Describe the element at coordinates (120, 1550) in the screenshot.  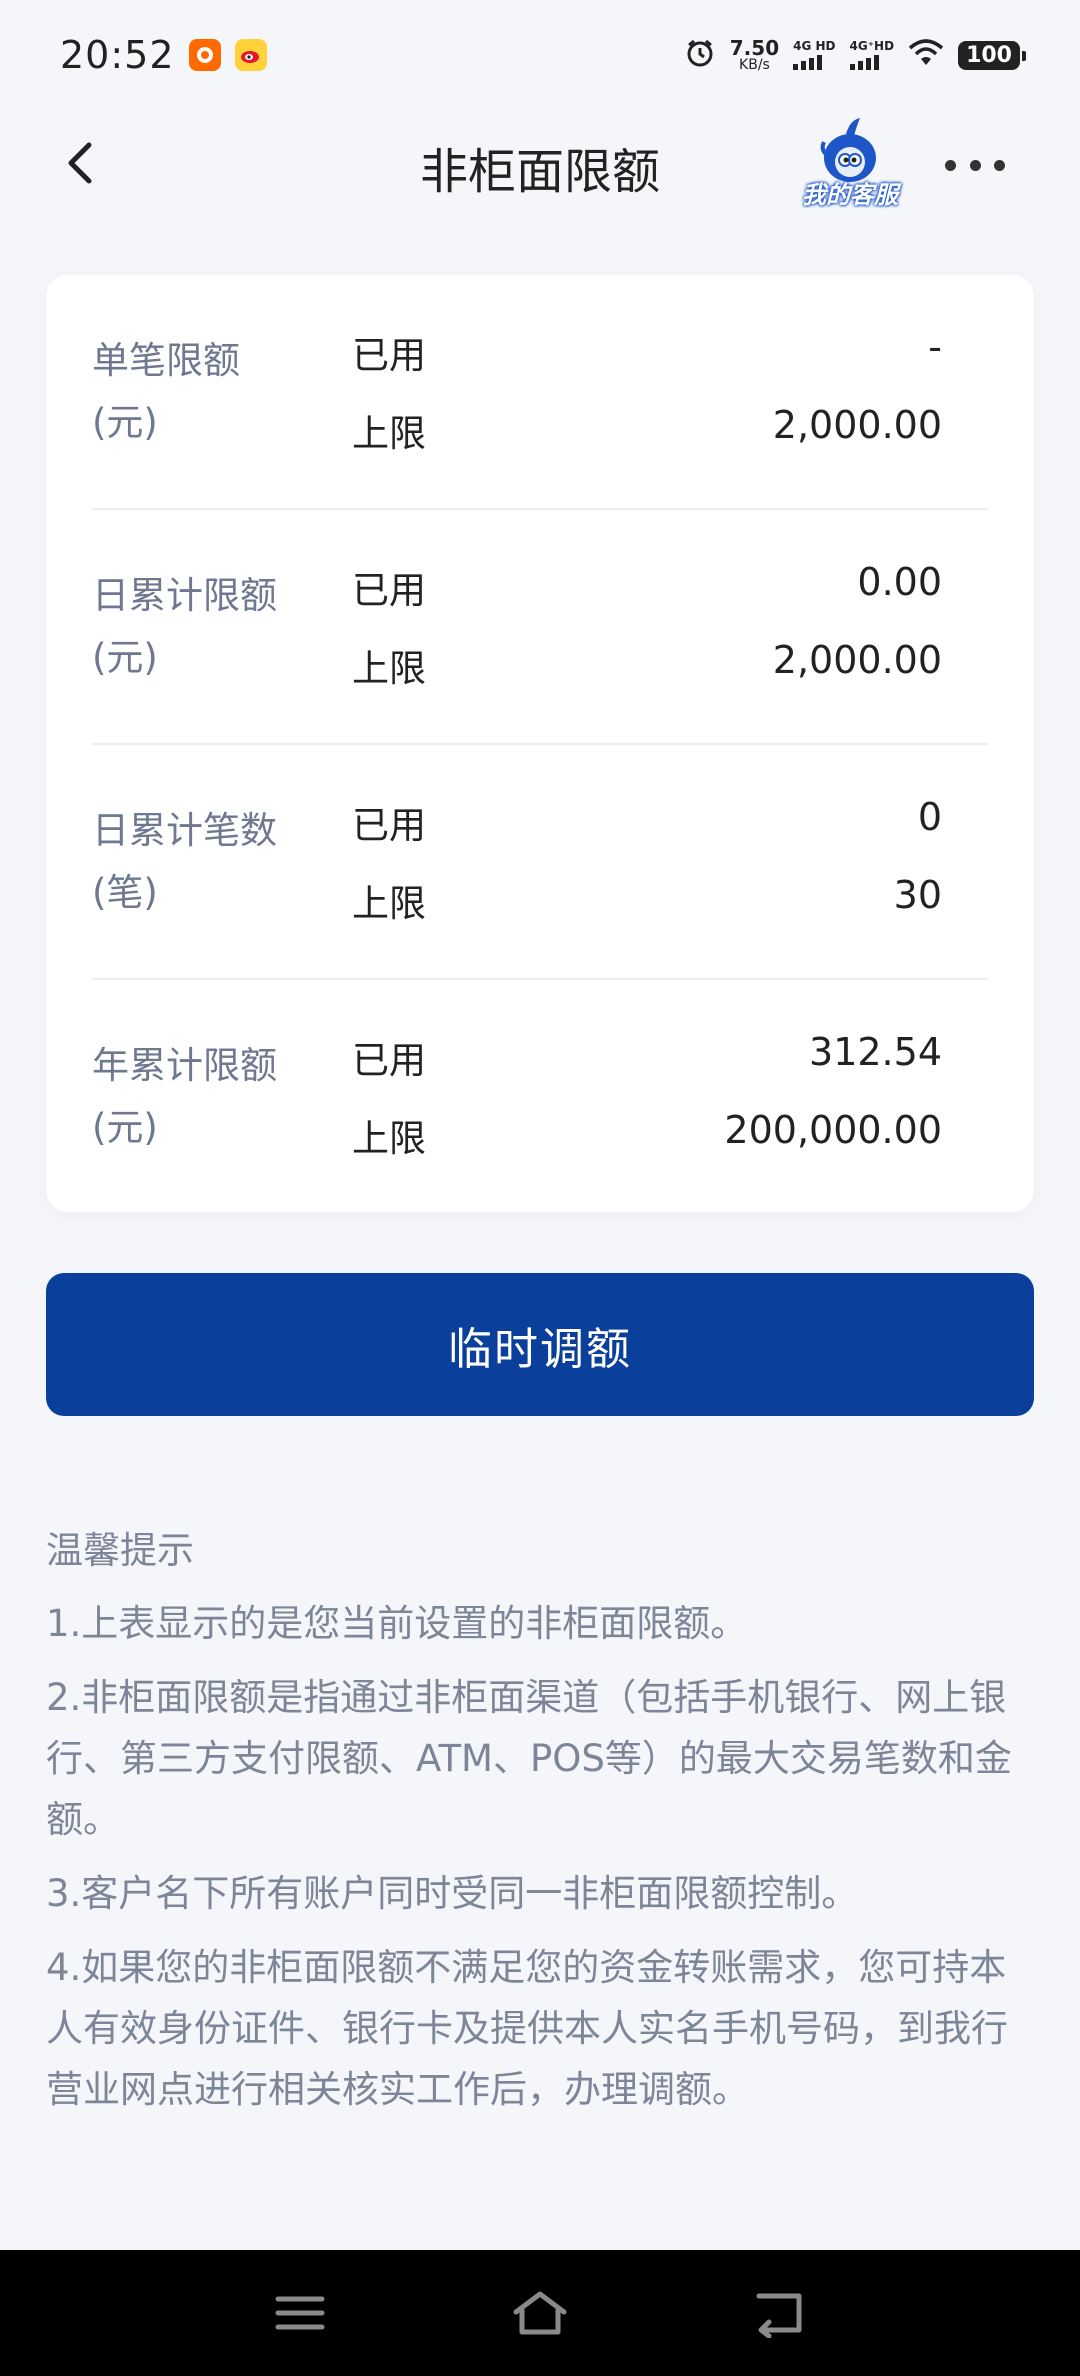
I see `tips-title: 温馨提示` at that location.